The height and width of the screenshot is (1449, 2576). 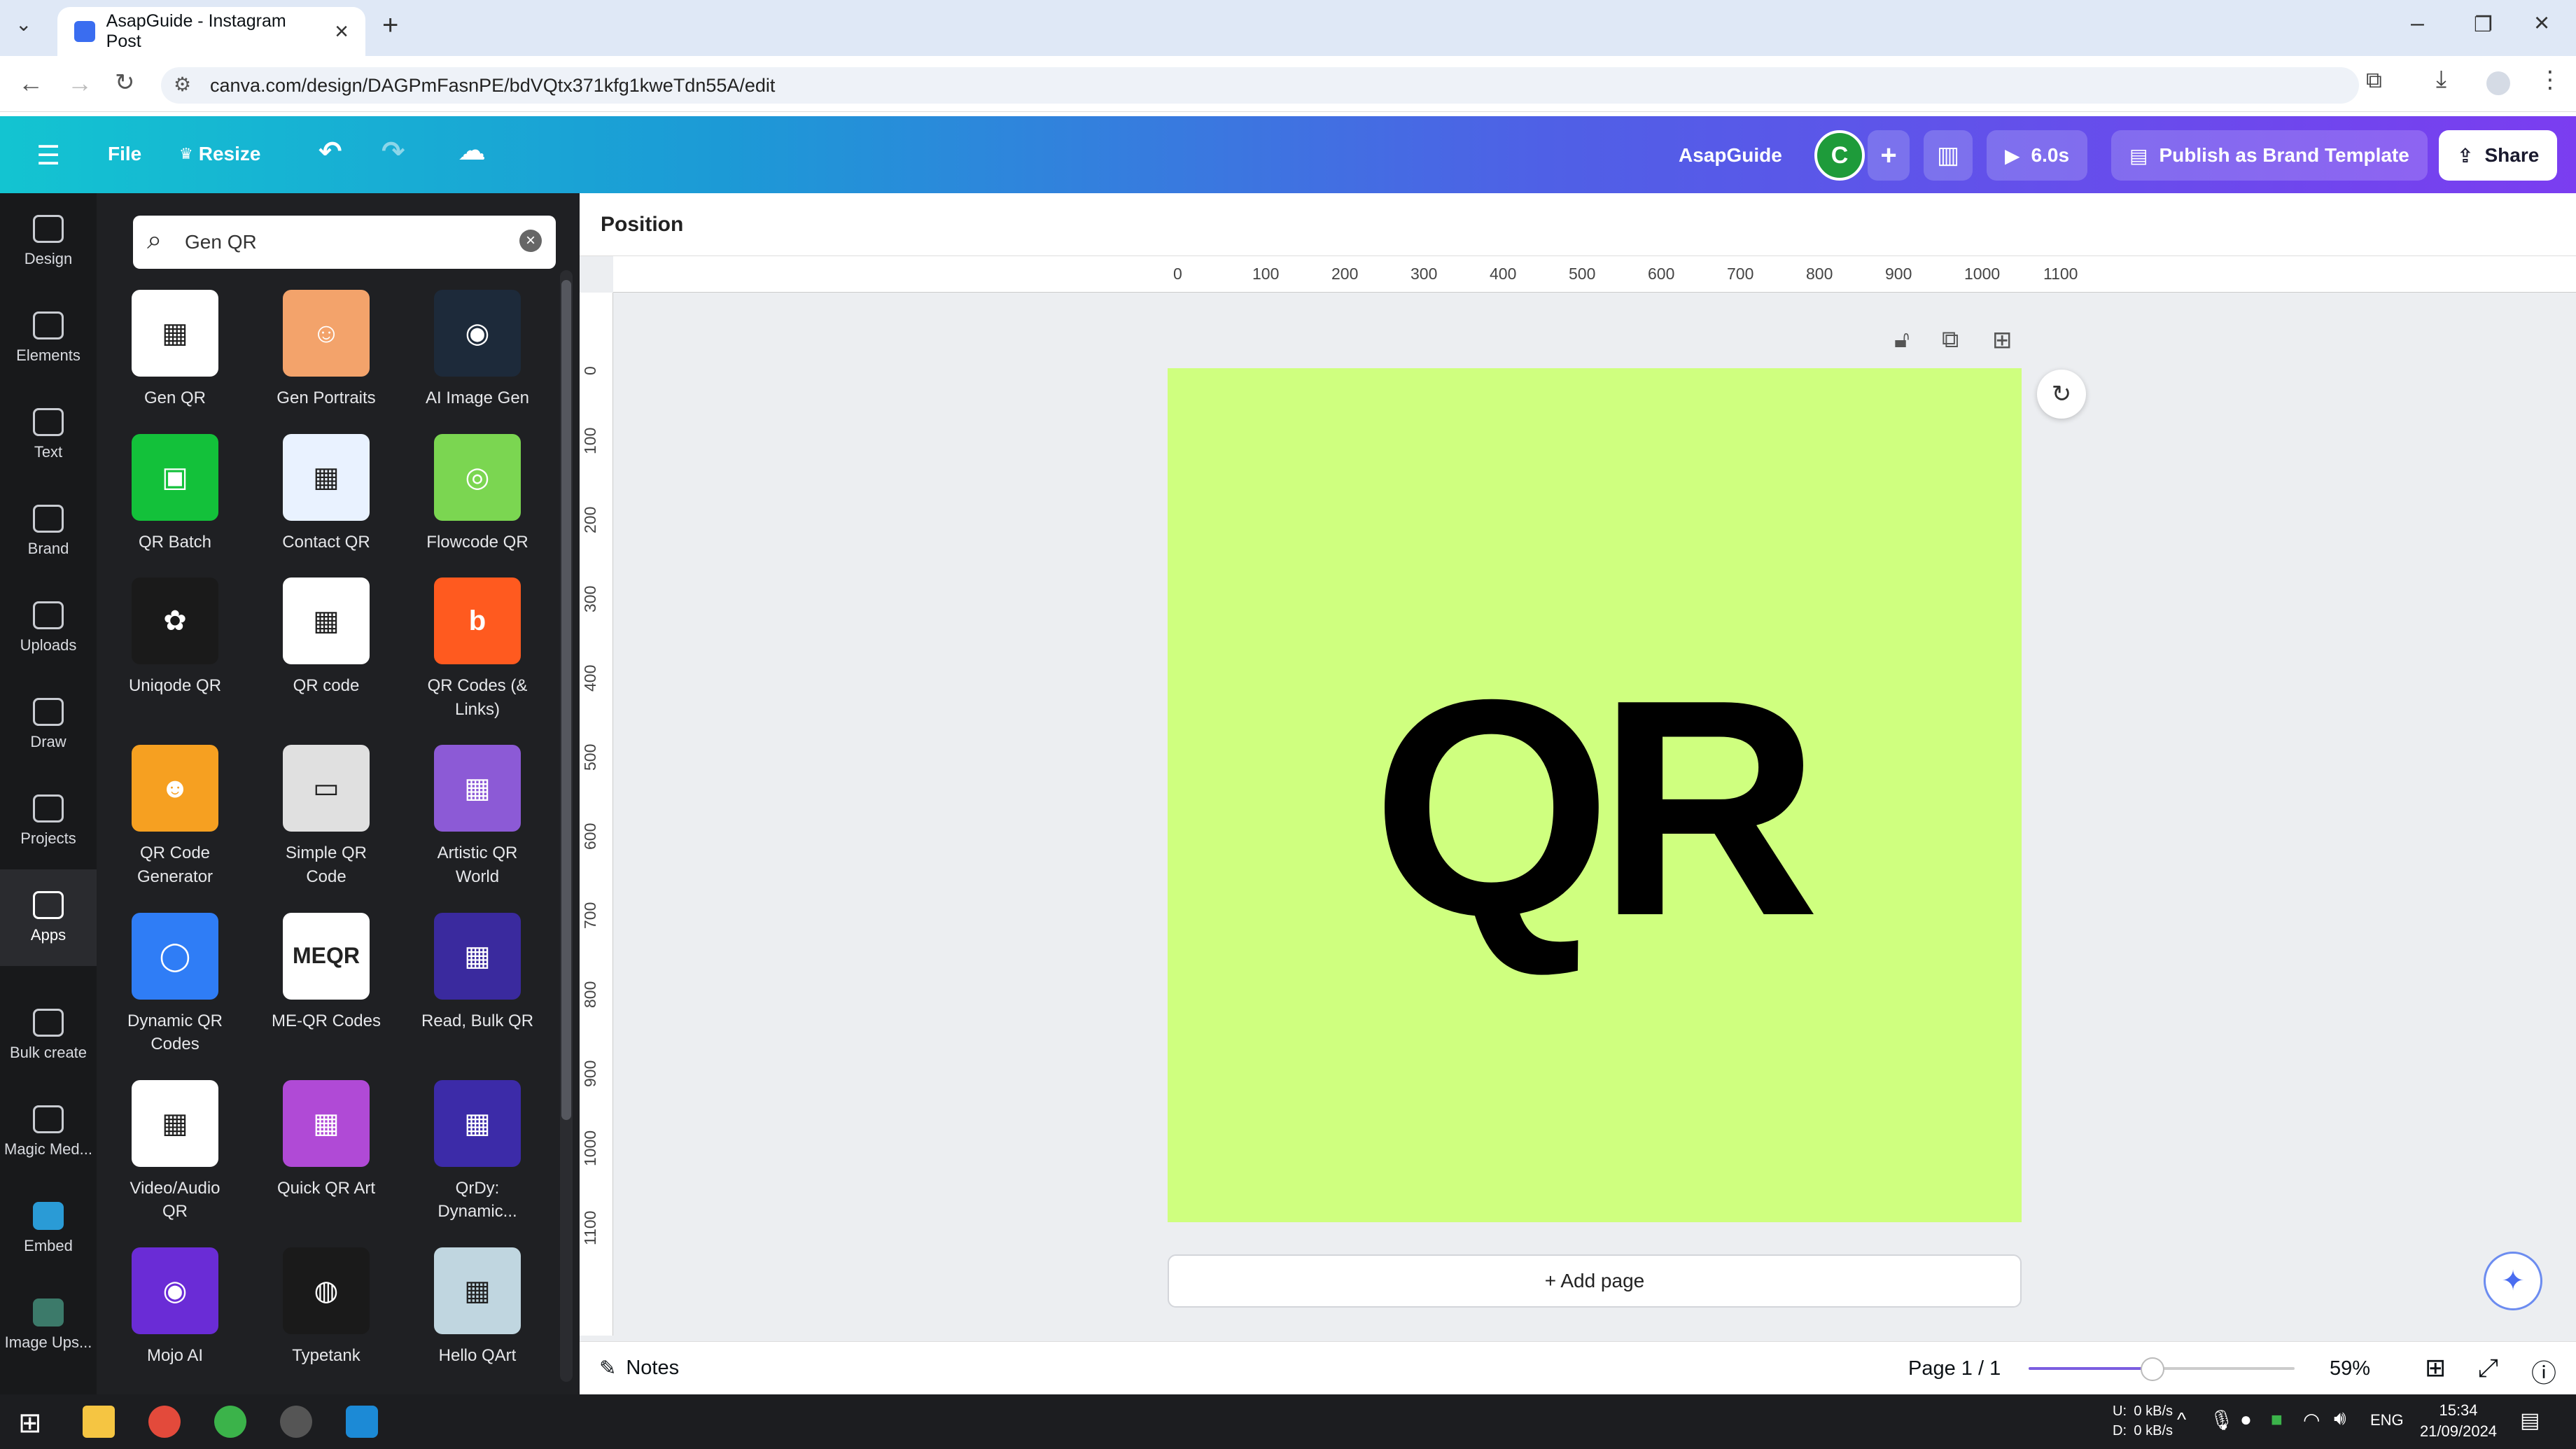 I want to click on rail-item-elements: Elements, so click(x=48, y=338).